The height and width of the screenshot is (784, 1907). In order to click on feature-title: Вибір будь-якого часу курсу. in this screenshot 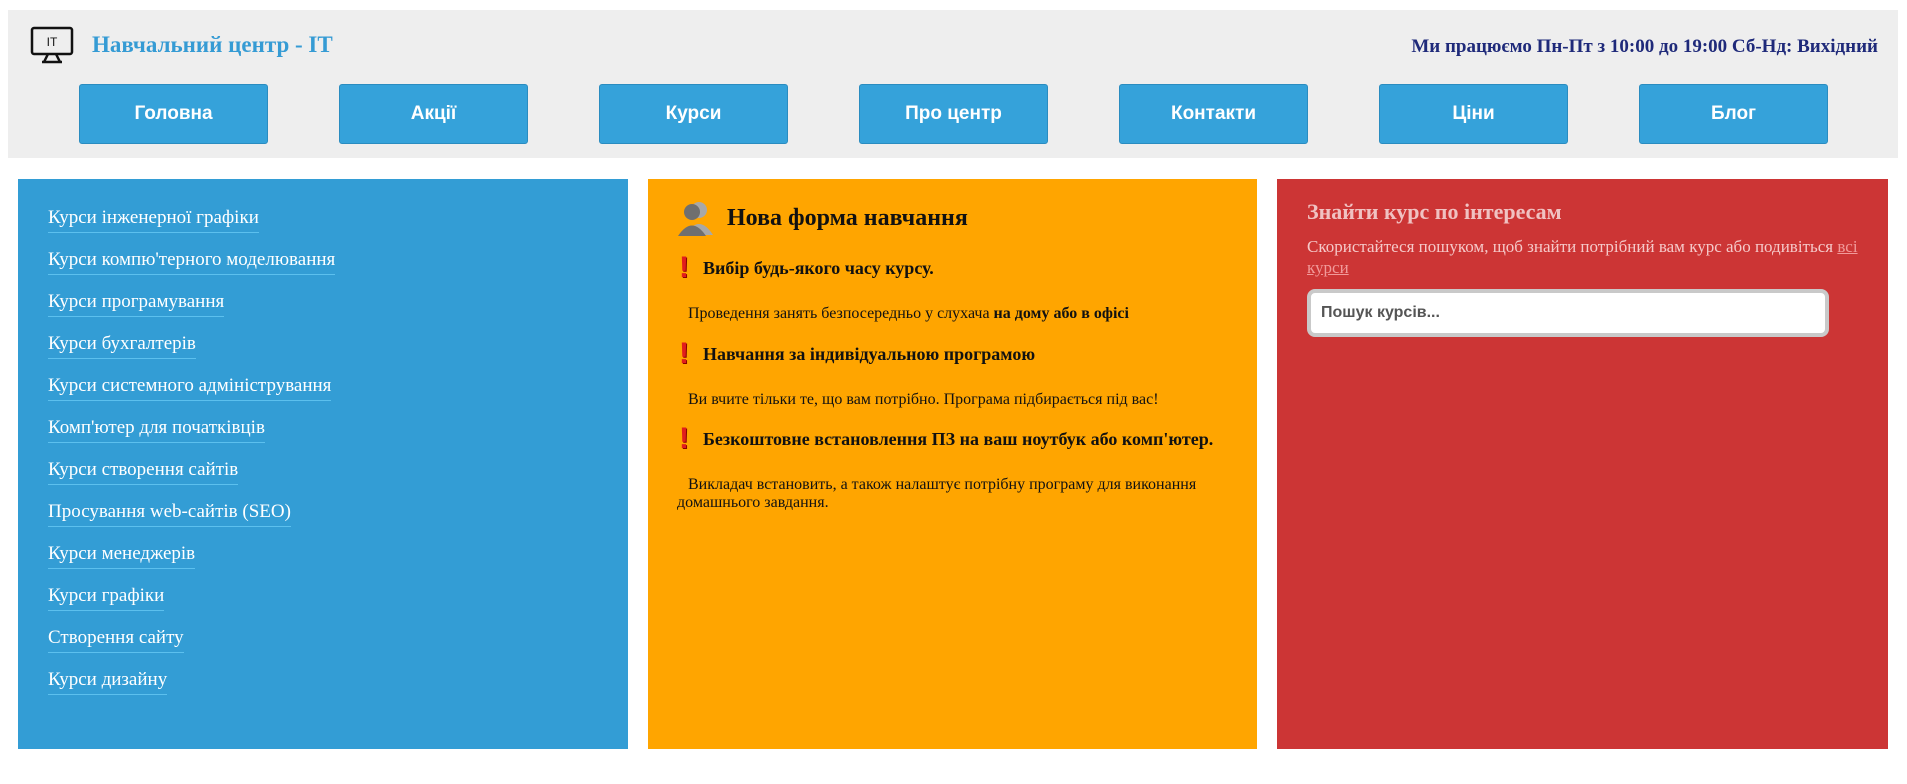, I will do `click(818, 267)`.